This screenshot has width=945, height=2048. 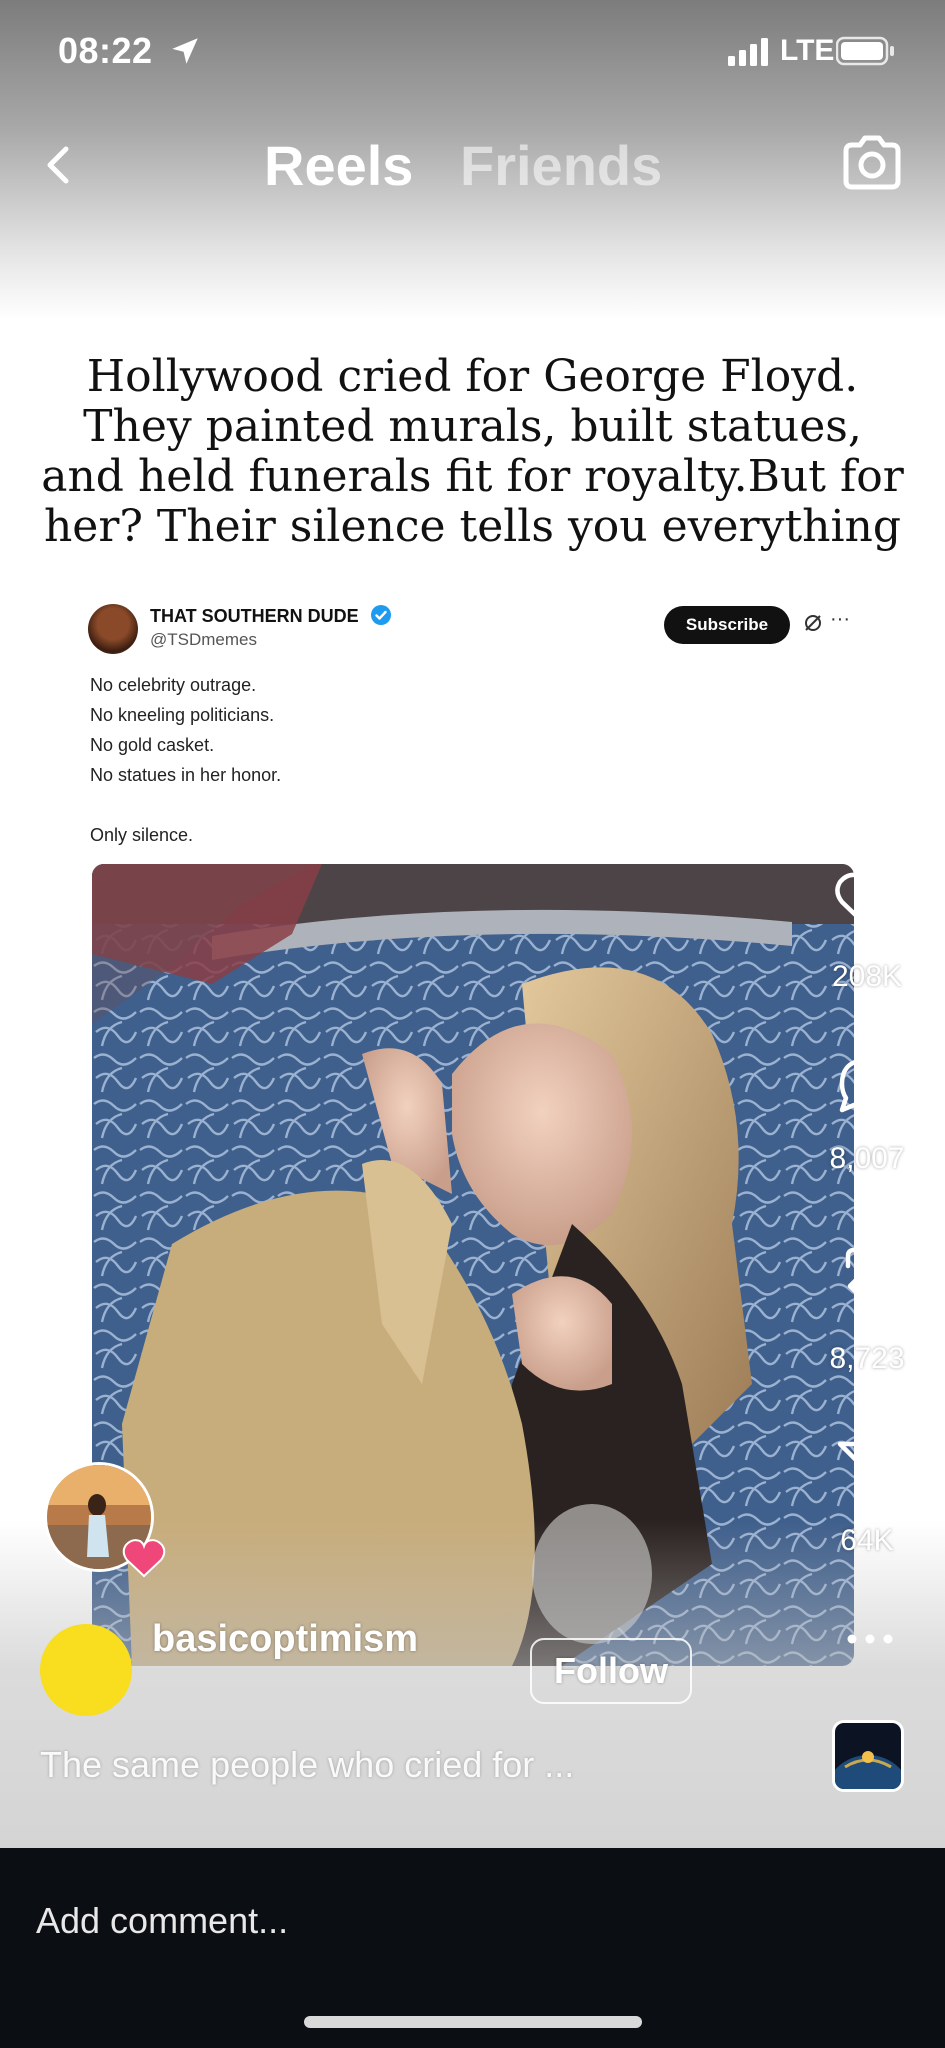 What do you see at coordinates (58, 165) in the screenshot?
I see `chevron-left-icon` at bounding box center [58, 165].